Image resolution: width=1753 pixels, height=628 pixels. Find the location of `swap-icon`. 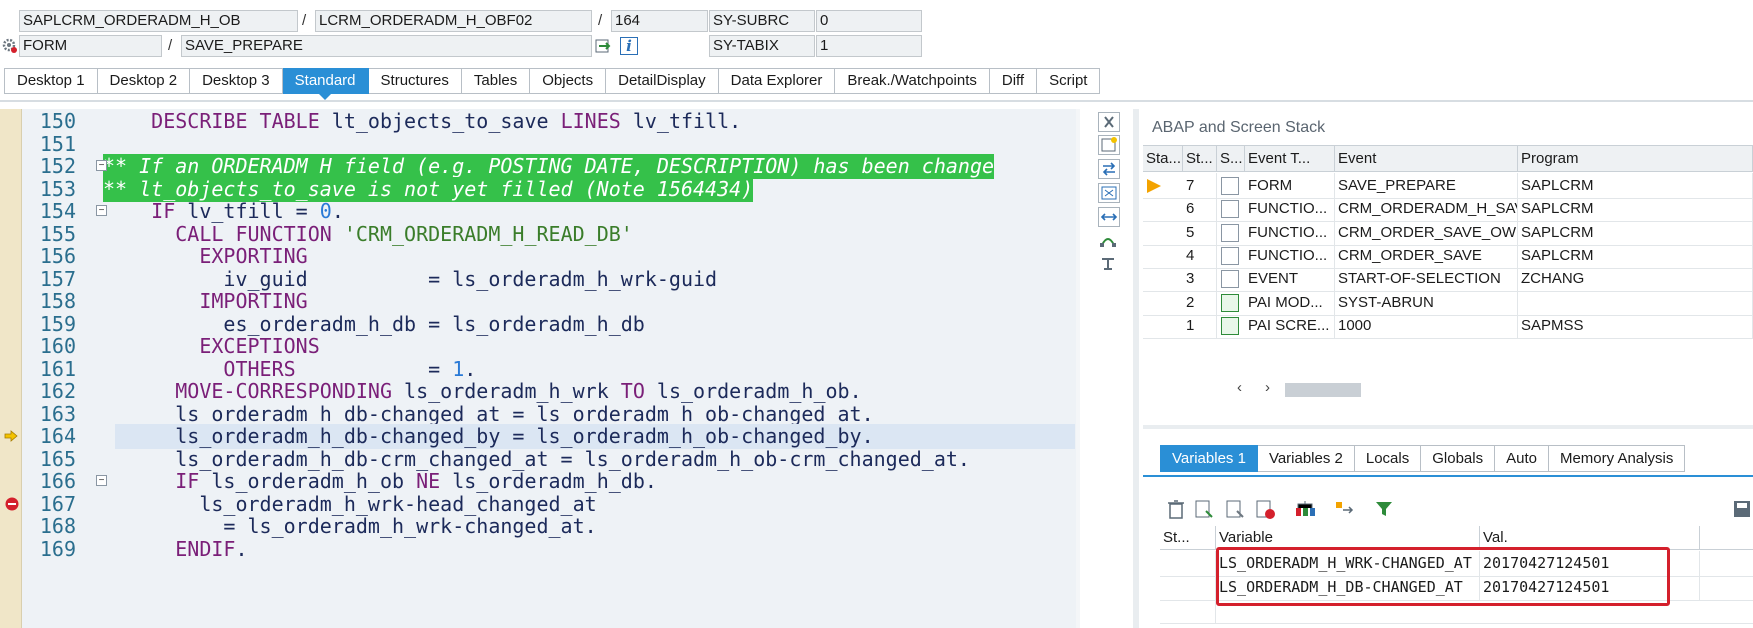

swap-icon is located at coordinates (1109, 169).